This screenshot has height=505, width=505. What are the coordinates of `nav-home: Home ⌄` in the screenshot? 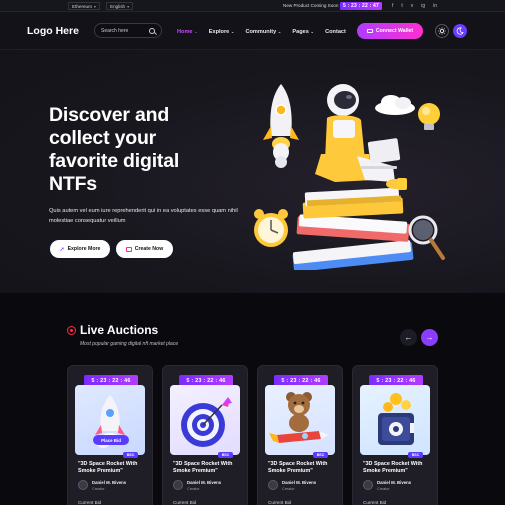 It's located at (187, 32).